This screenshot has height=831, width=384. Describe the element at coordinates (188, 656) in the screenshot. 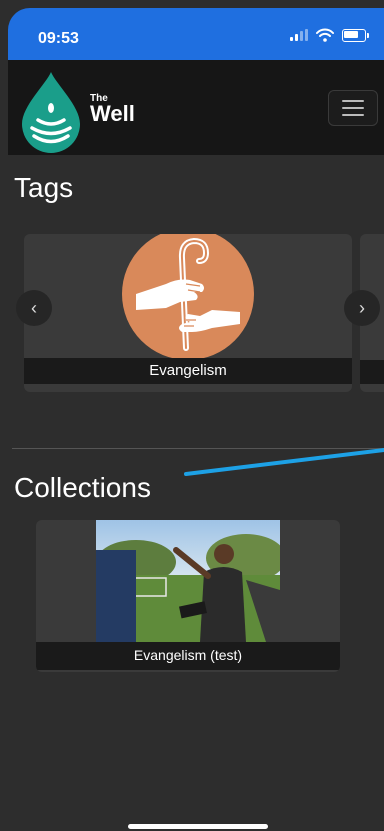

I see `collection-label: Evangelism (test)` at that location.